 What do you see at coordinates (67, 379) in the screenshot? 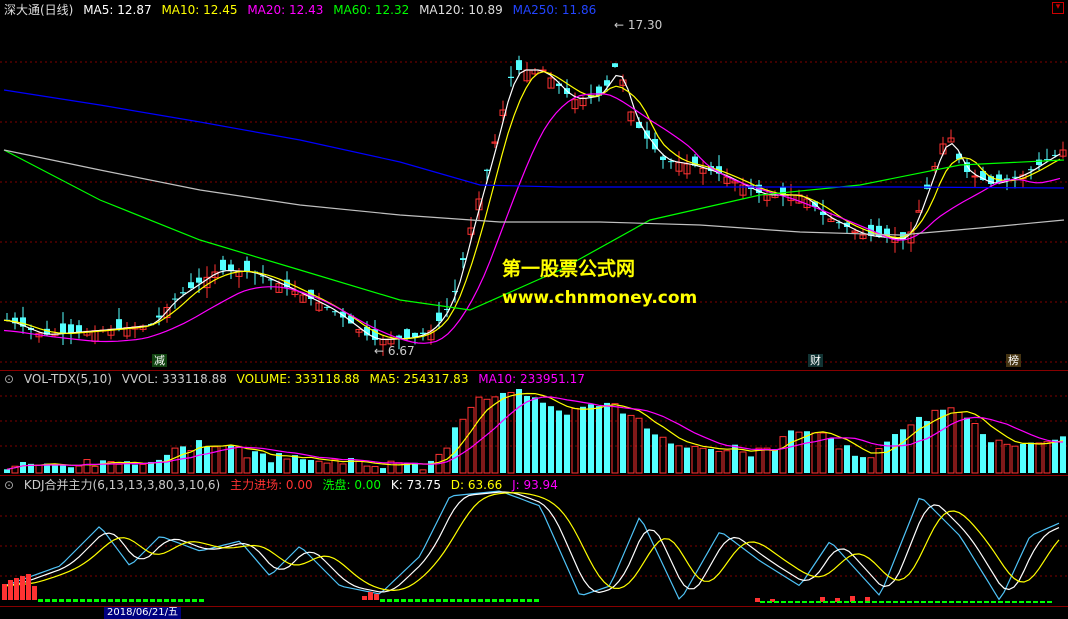
I see `volume-title: VOL-TDX(5,10)` at bounding box center [67, 379].